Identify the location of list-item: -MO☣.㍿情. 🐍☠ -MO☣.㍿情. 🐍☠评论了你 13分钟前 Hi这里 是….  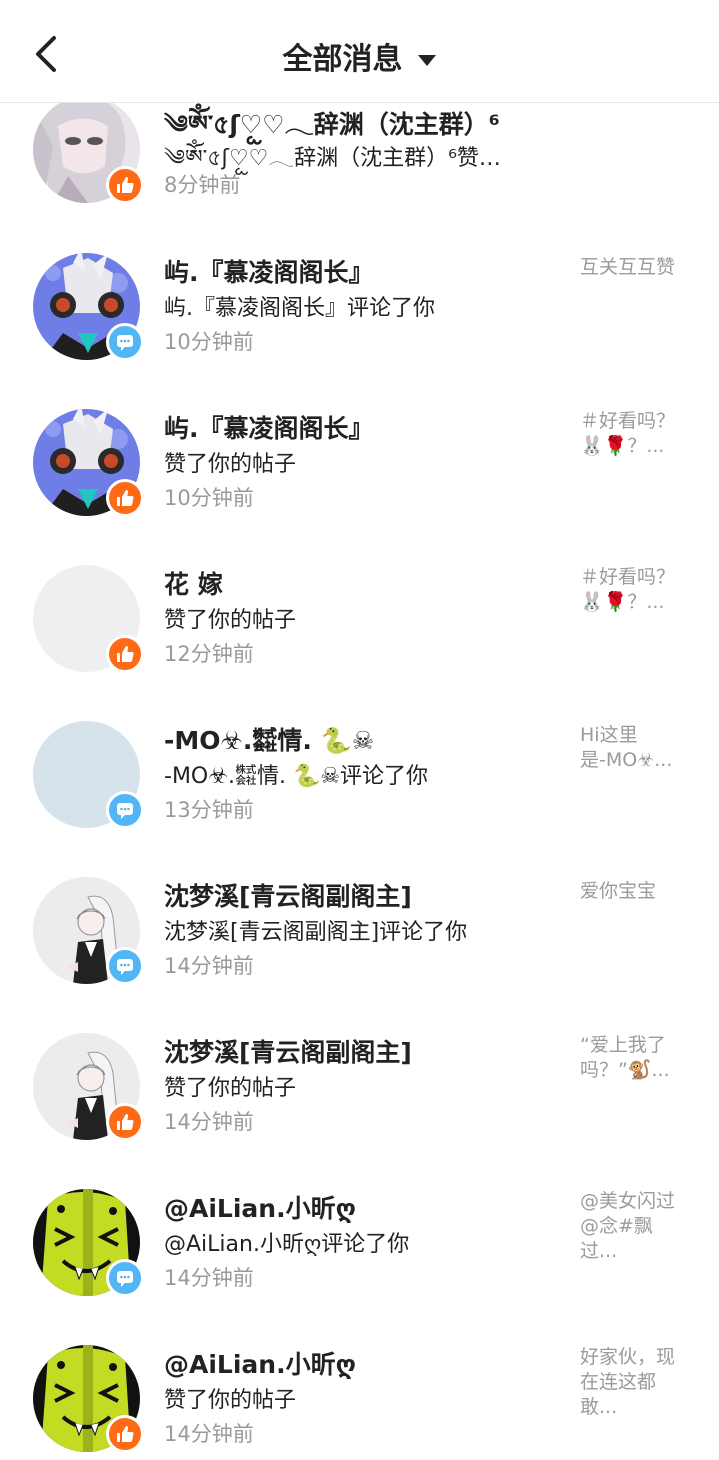
(359, 799).